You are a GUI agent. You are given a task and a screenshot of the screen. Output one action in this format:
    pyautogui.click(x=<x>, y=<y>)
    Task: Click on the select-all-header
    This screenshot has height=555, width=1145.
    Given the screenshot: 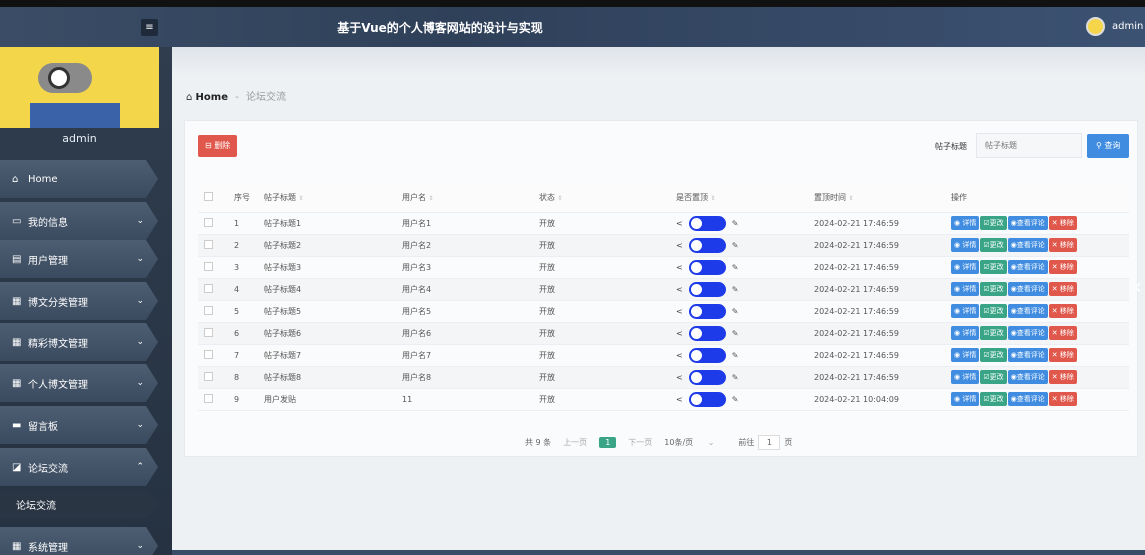 What is the action you would take?
    pyautogui.click(x=213, y=198)
    